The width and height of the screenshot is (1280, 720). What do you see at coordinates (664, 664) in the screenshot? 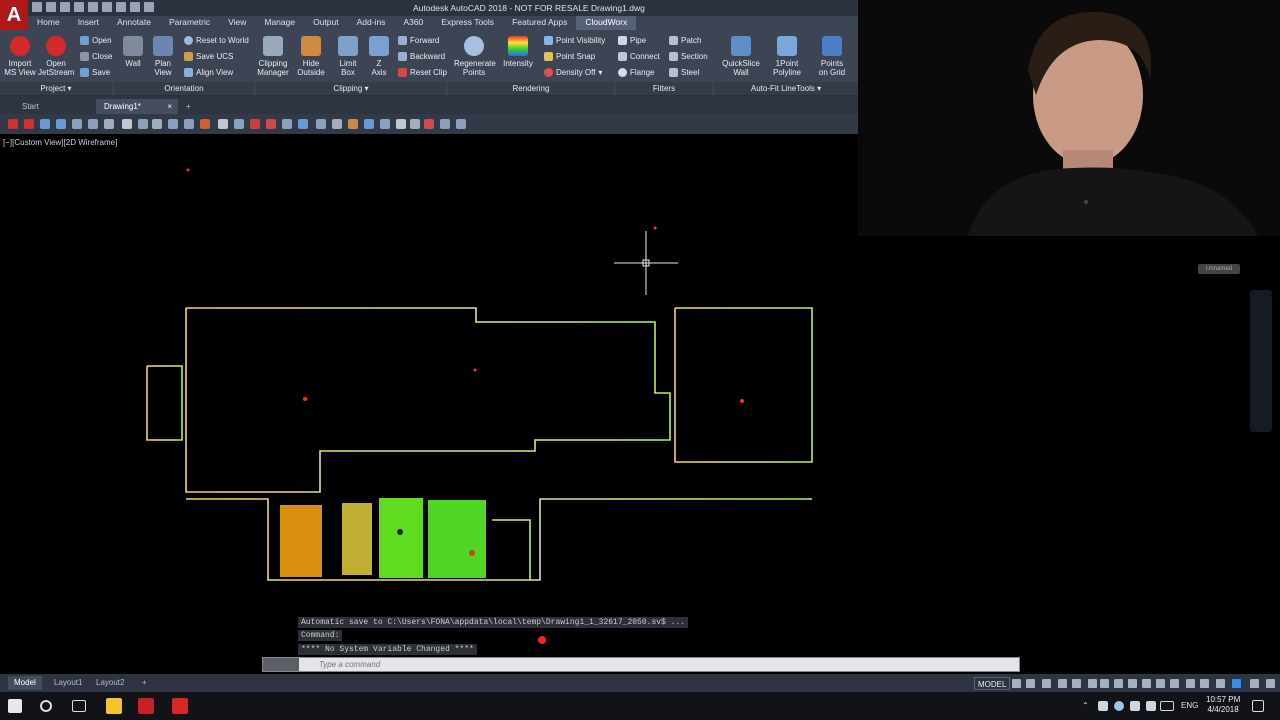
I see `command-input` at bounding box center [664, 664].